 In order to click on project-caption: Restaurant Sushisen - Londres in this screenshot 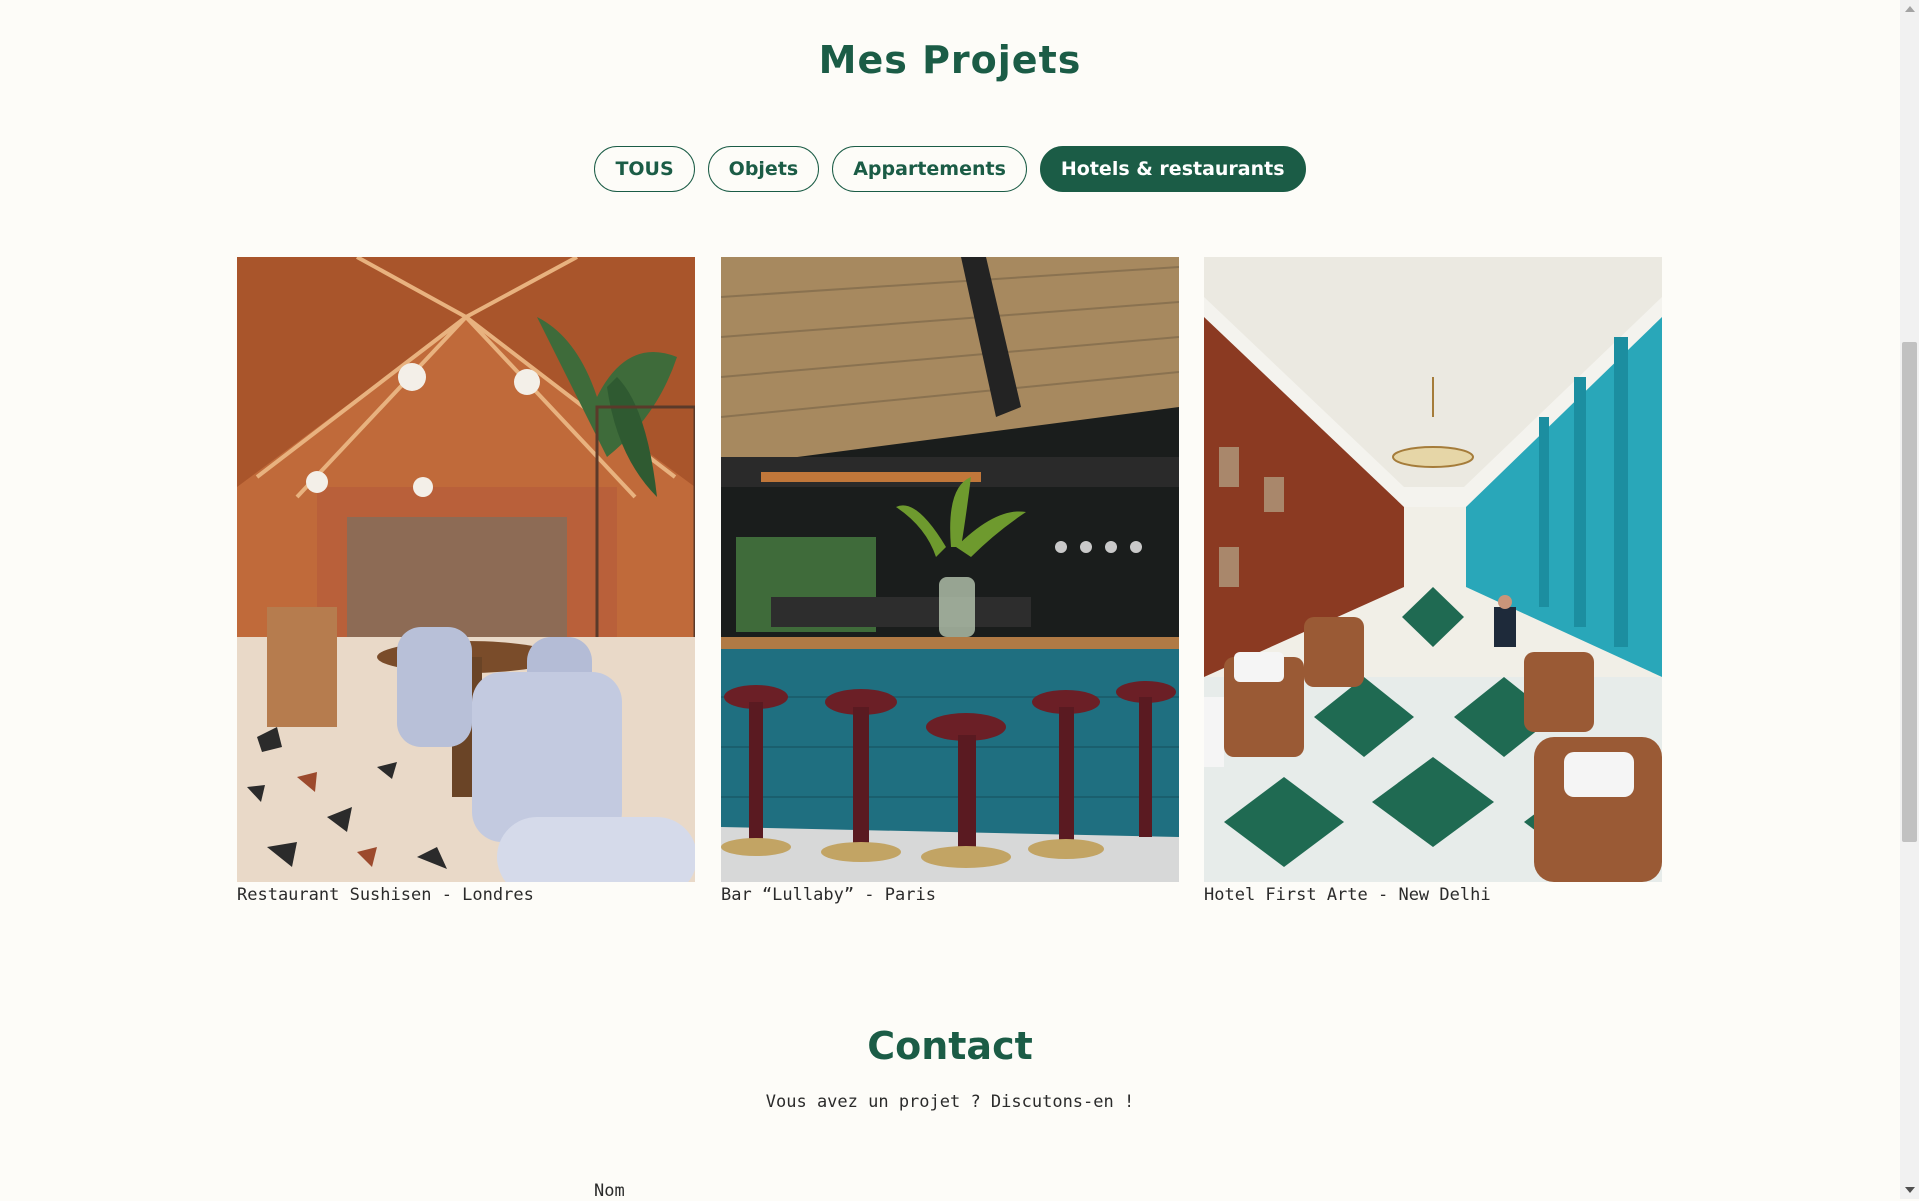, I will do `click(385, 895)`.